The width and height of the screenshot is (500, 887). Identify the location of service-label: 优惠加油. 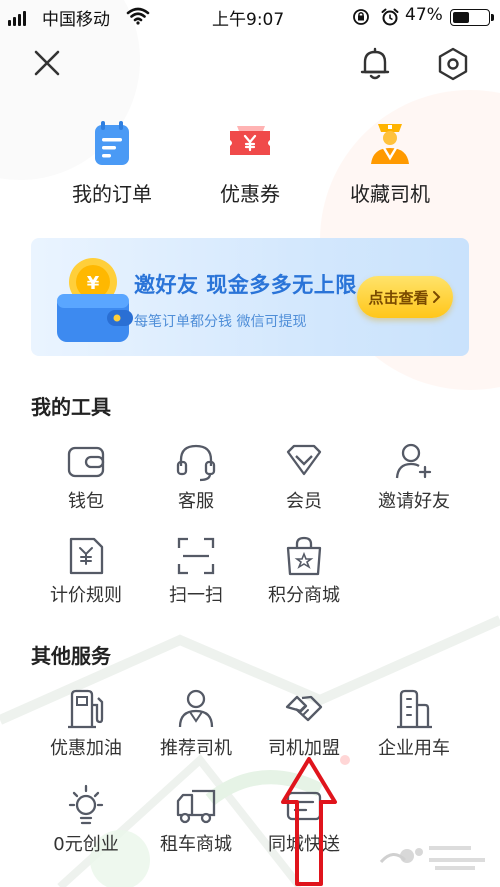
(86, 748).